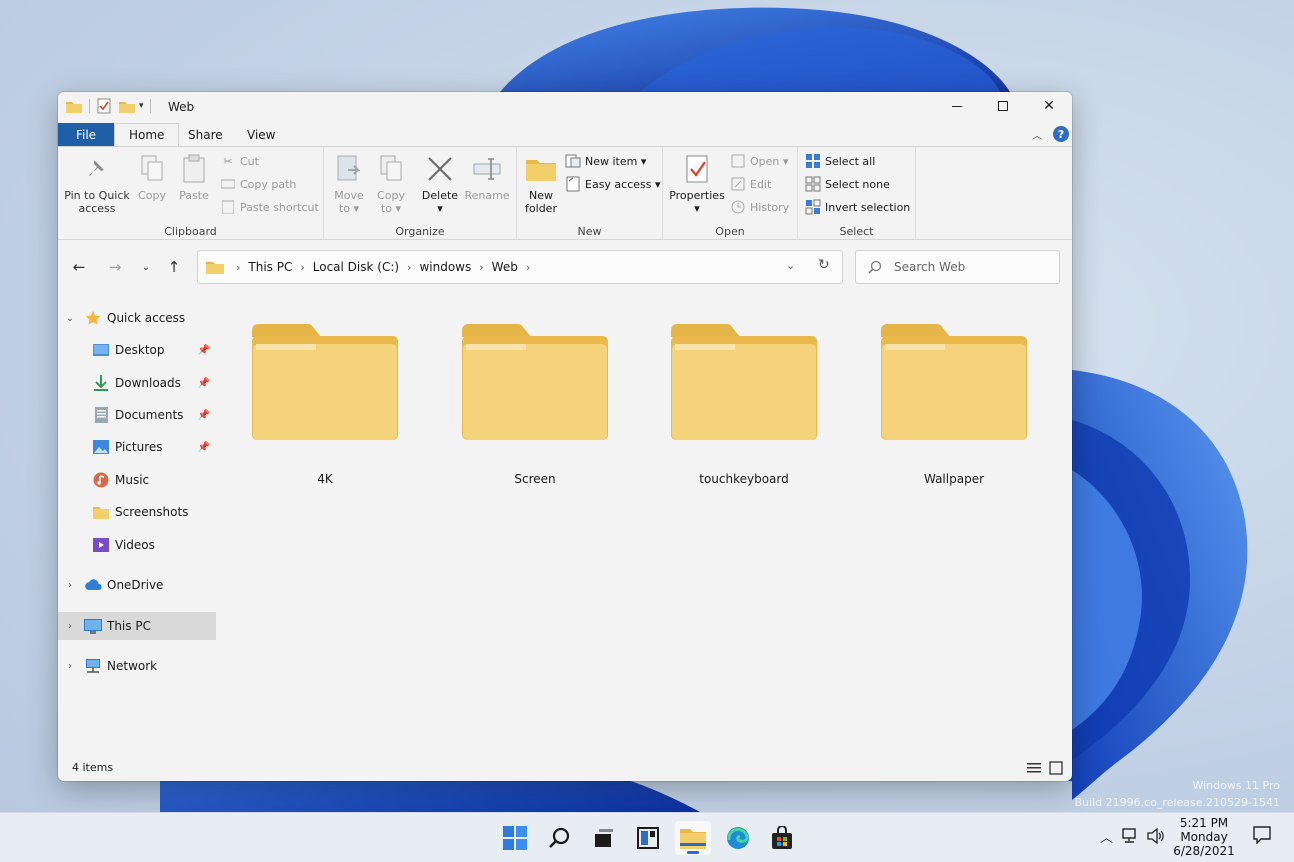 This screenshot has height=862, width=1294. What do you see at coordinates (560, 838) in the screenshot?
I see `search-button` at bounding box center [560, 838].